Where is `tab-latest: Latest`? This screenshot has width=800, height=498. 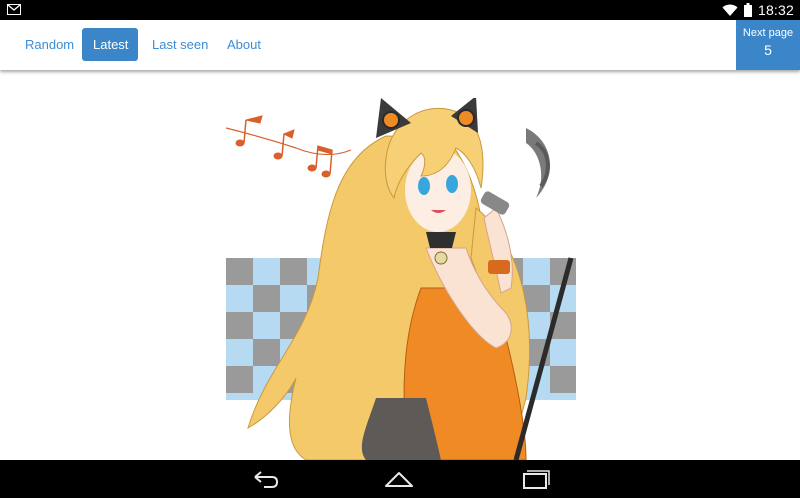 tab-latest: Latest is located at coordinates (110, 44).